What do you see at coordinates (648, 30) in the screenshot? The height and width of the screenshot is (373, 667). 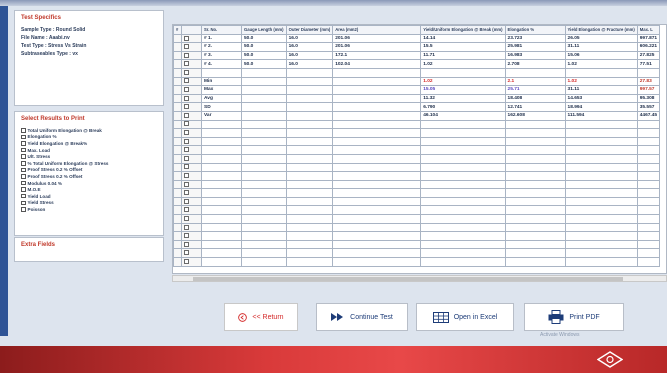 I see `column-header: Max. L` at bounding box center [648, 30].